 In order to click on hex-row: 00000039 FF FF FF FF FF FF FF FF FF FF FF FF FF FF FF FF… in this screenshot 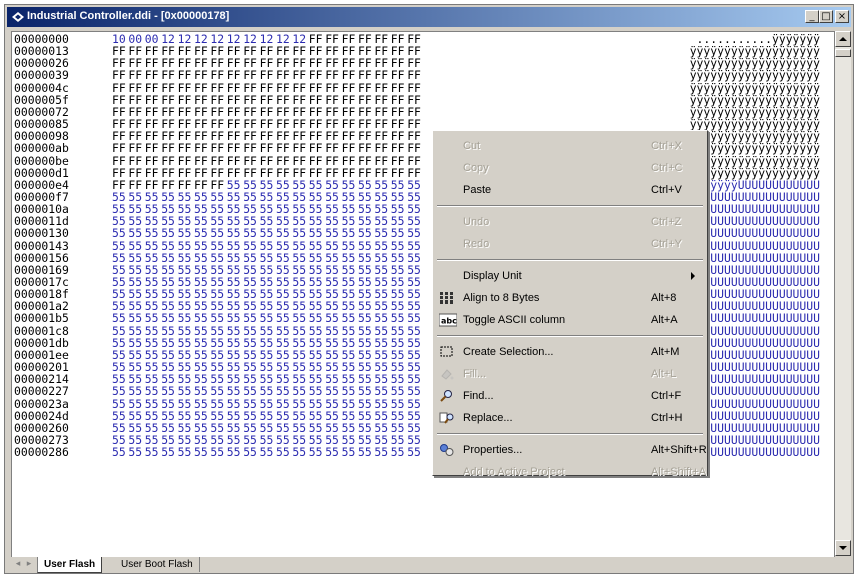, I will do `click(422, 75)`.